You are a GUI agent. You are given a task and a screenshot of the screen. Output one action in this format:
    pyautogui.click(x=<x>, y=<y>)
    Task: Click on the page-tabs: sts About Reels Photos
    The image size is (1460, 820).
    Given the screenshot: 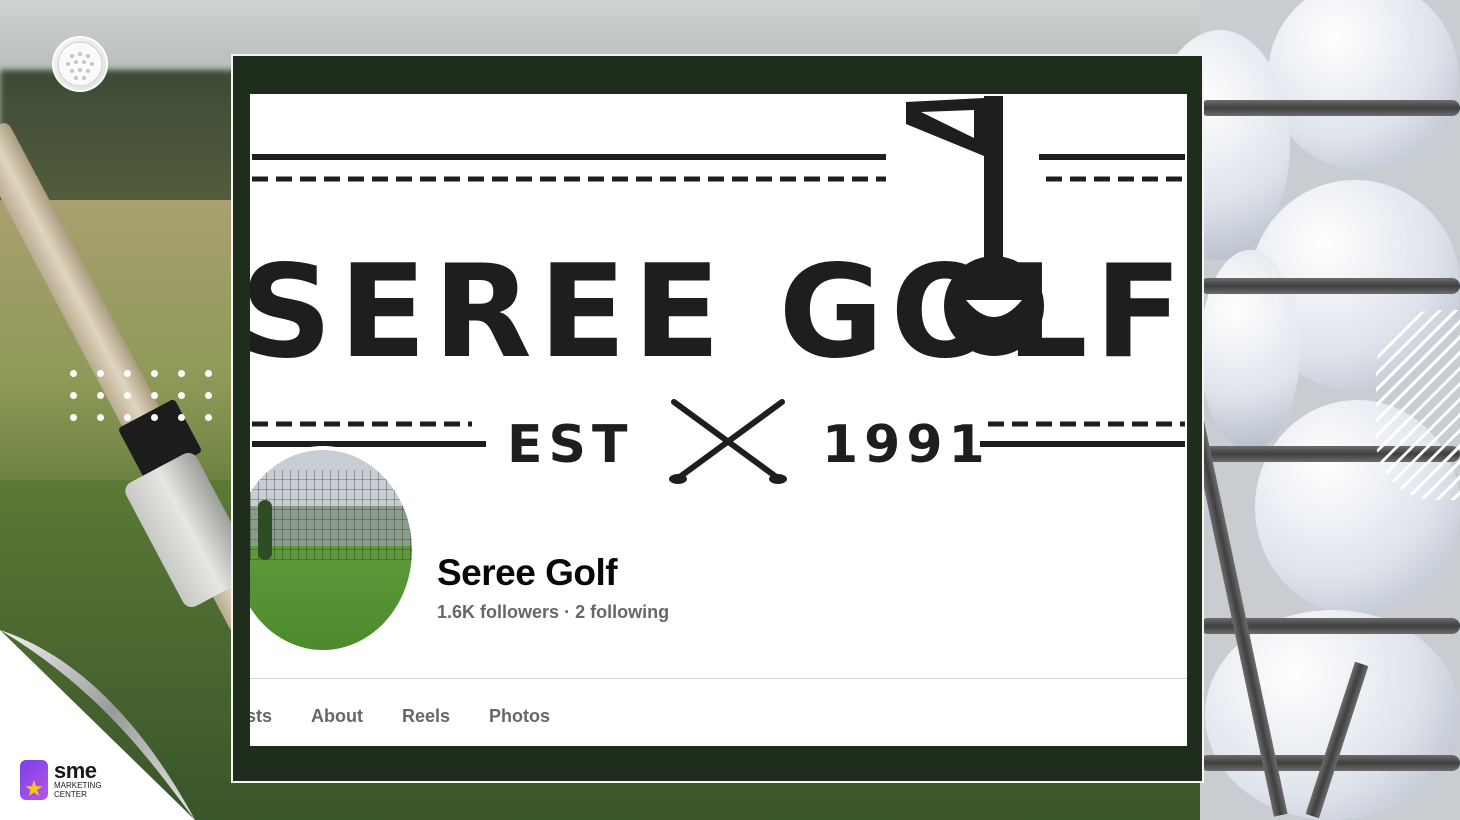 What is the action you would take?
    pyautogui.click(x=419, y=720)
    